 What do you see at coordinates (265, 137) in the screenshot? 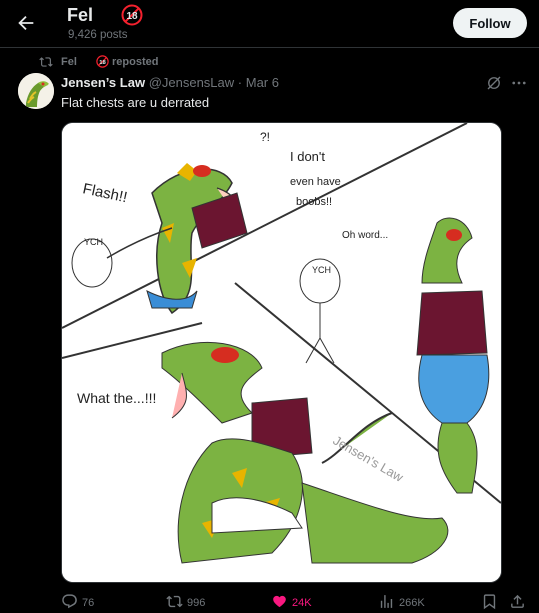
I see `comic-text-0: ?!` at bounding box center [265, 137].